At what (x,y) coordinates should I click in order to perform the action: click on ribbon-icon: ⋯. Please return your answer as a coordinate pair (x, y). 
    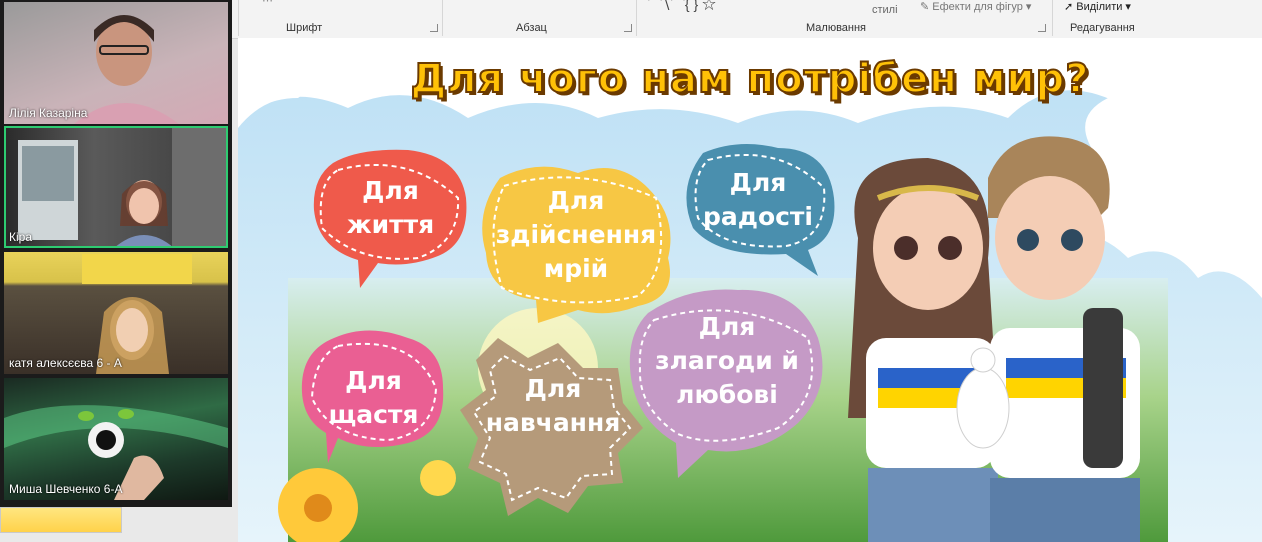
    Looking at the image, I should click on (267, 3).